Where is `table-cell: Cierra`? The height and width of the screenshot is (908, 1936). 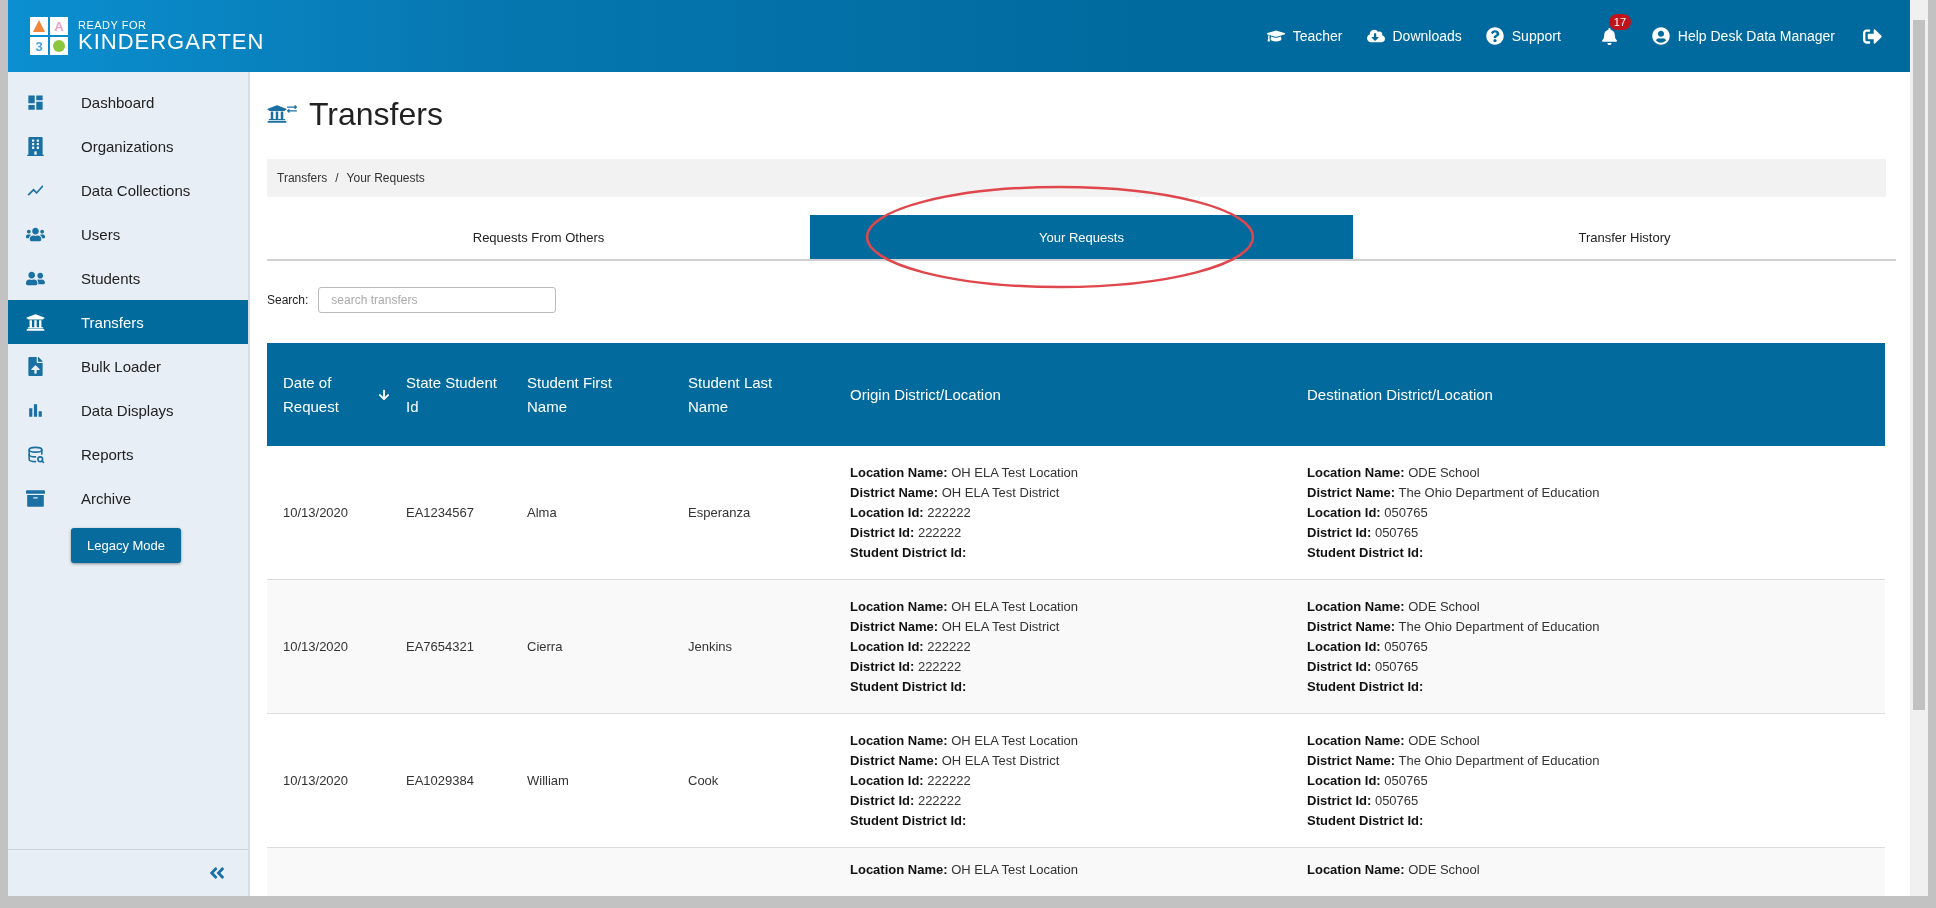 table-cell: Cierra is located at coordinates (545, 646).